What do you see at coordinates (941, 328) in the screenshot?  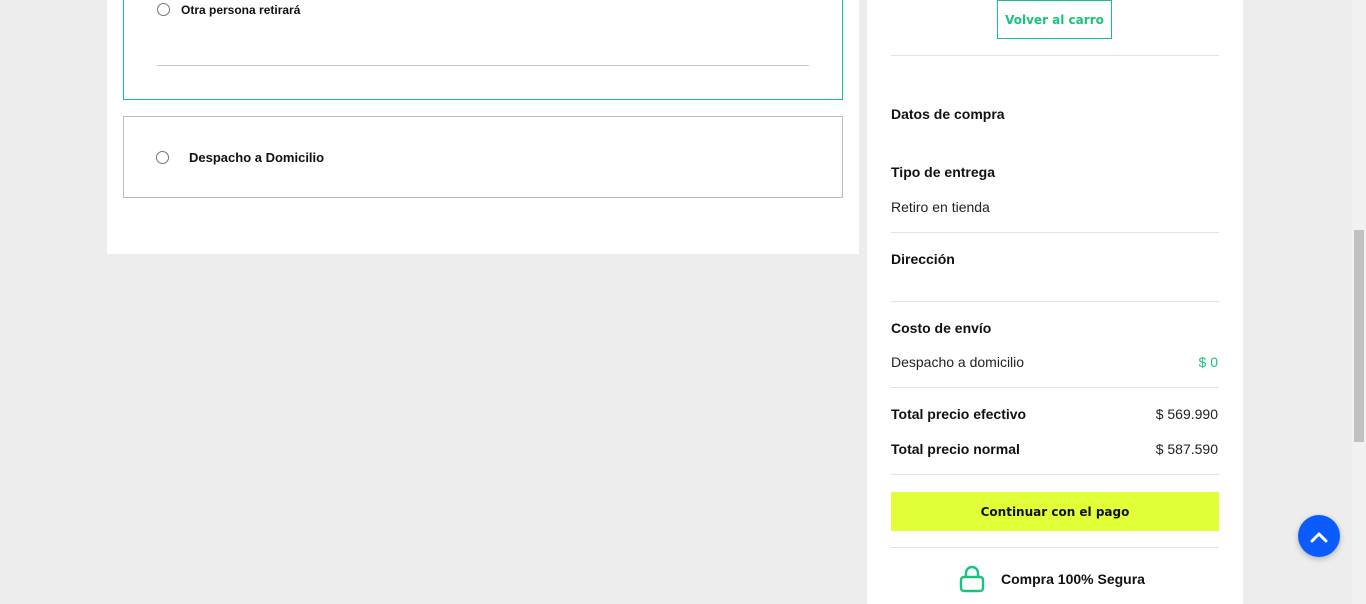 I see `shipping-cost-title: Costo de envío` at bounding box center [941, 328].